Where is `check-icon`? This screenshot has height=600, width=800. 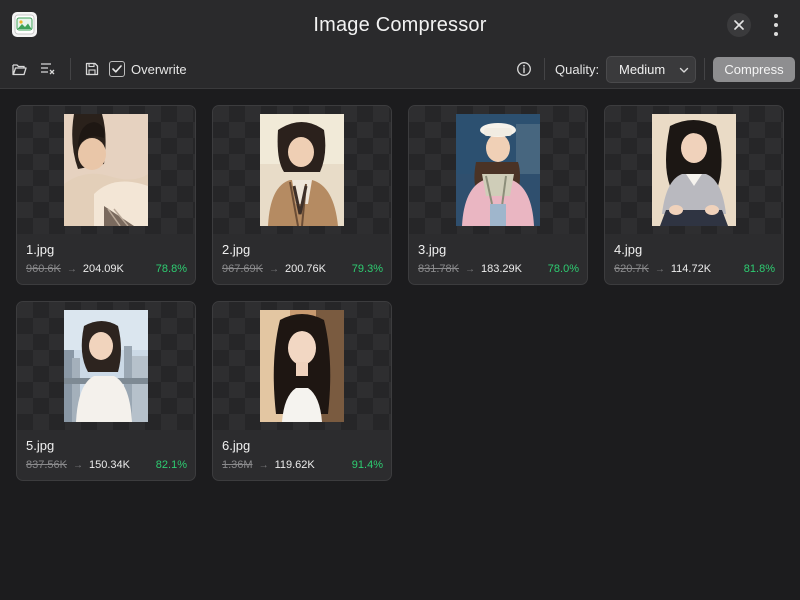
check-icon is located at coordinates (117, 69).